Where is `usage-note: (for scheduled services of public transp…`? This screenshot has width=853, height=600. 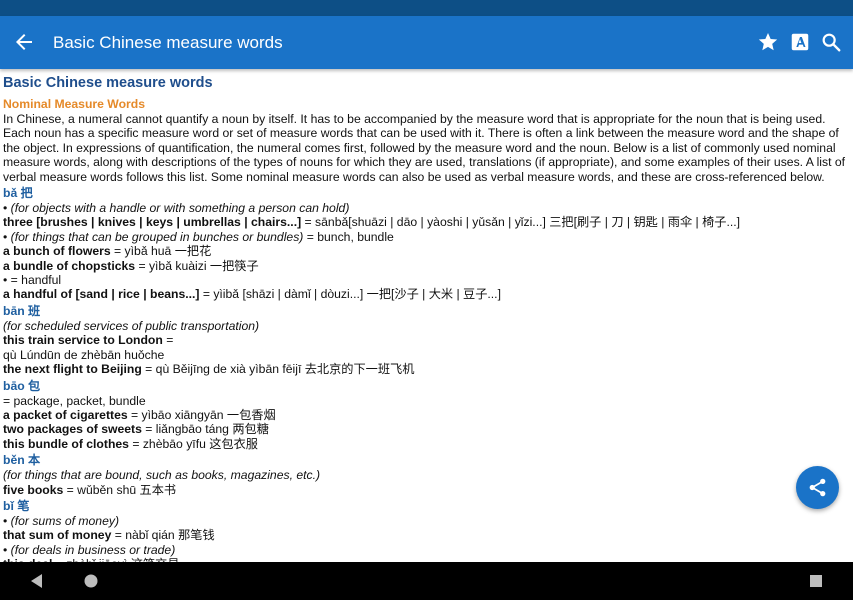 usage-note: (for scheduled services of public transp… is located at coordinates (131, 325).